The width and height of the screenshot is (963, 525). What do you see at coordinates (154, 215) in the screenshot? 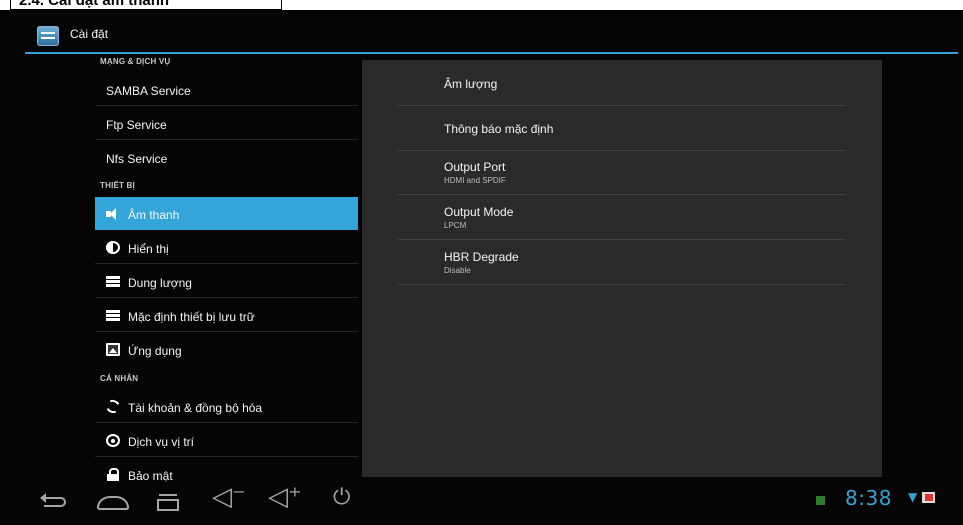
I see `sidebar-item-label: Âm thanh` at bounding box center [154, 215].